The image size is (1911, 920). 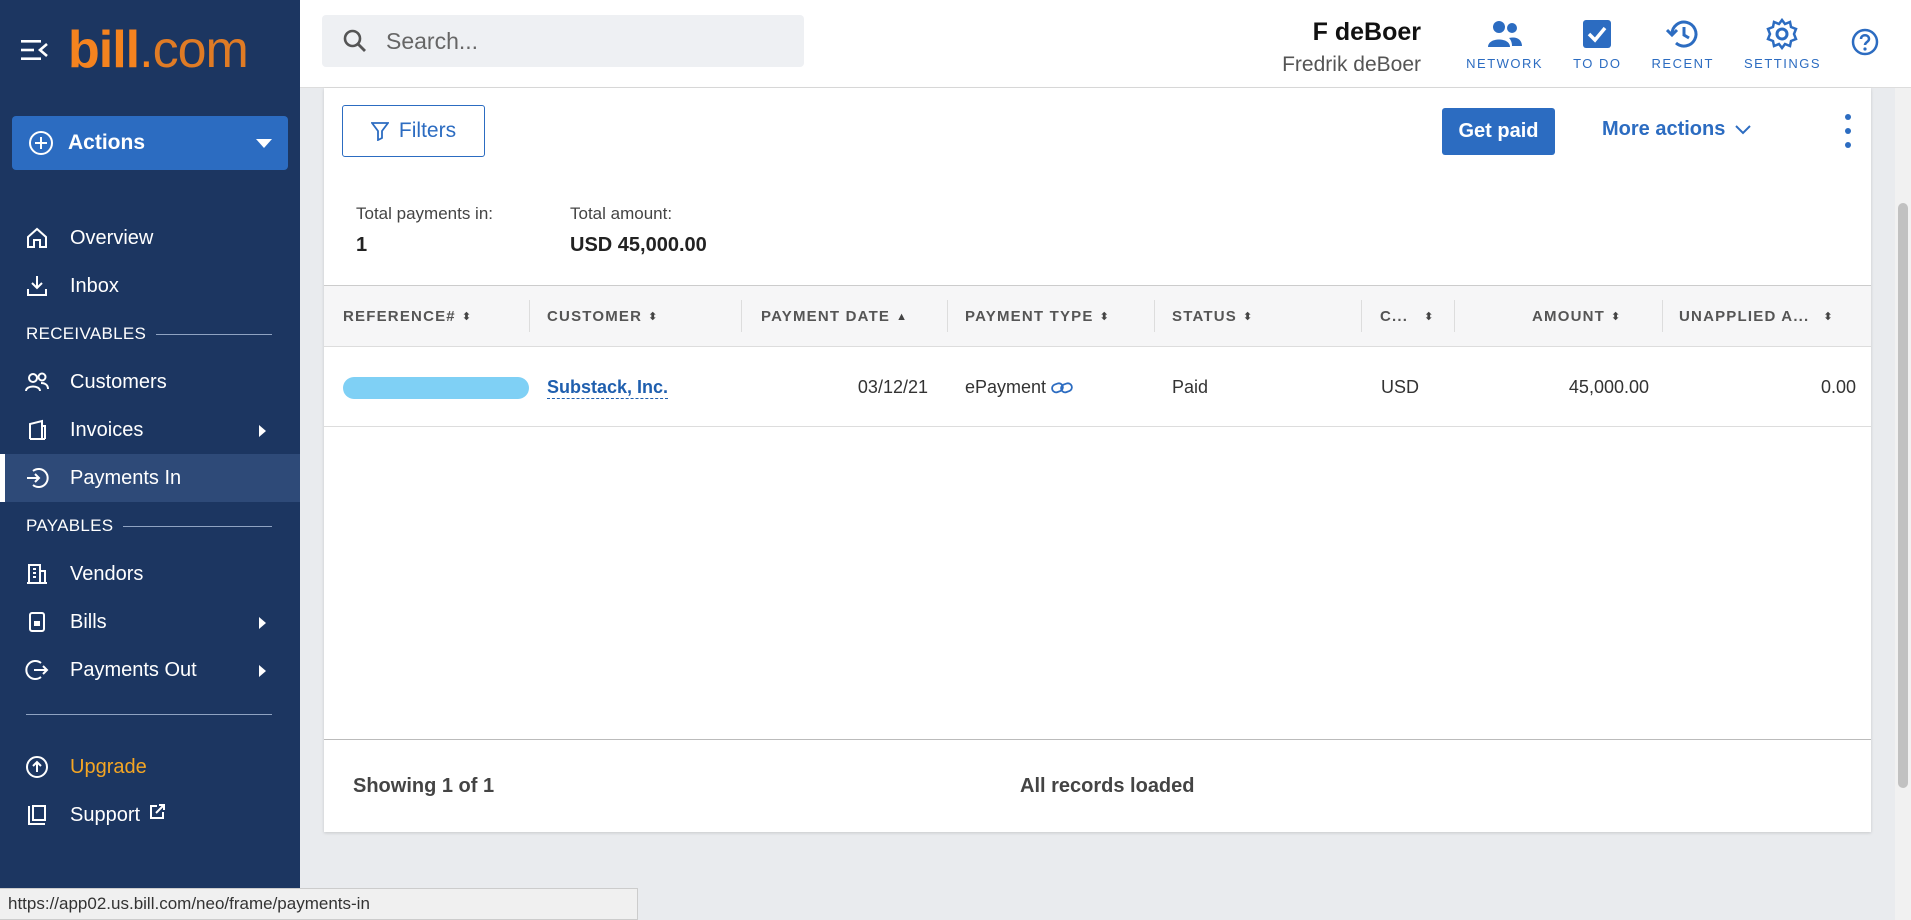 I want to click on sidebar-divider, so click(x=149, y=714).